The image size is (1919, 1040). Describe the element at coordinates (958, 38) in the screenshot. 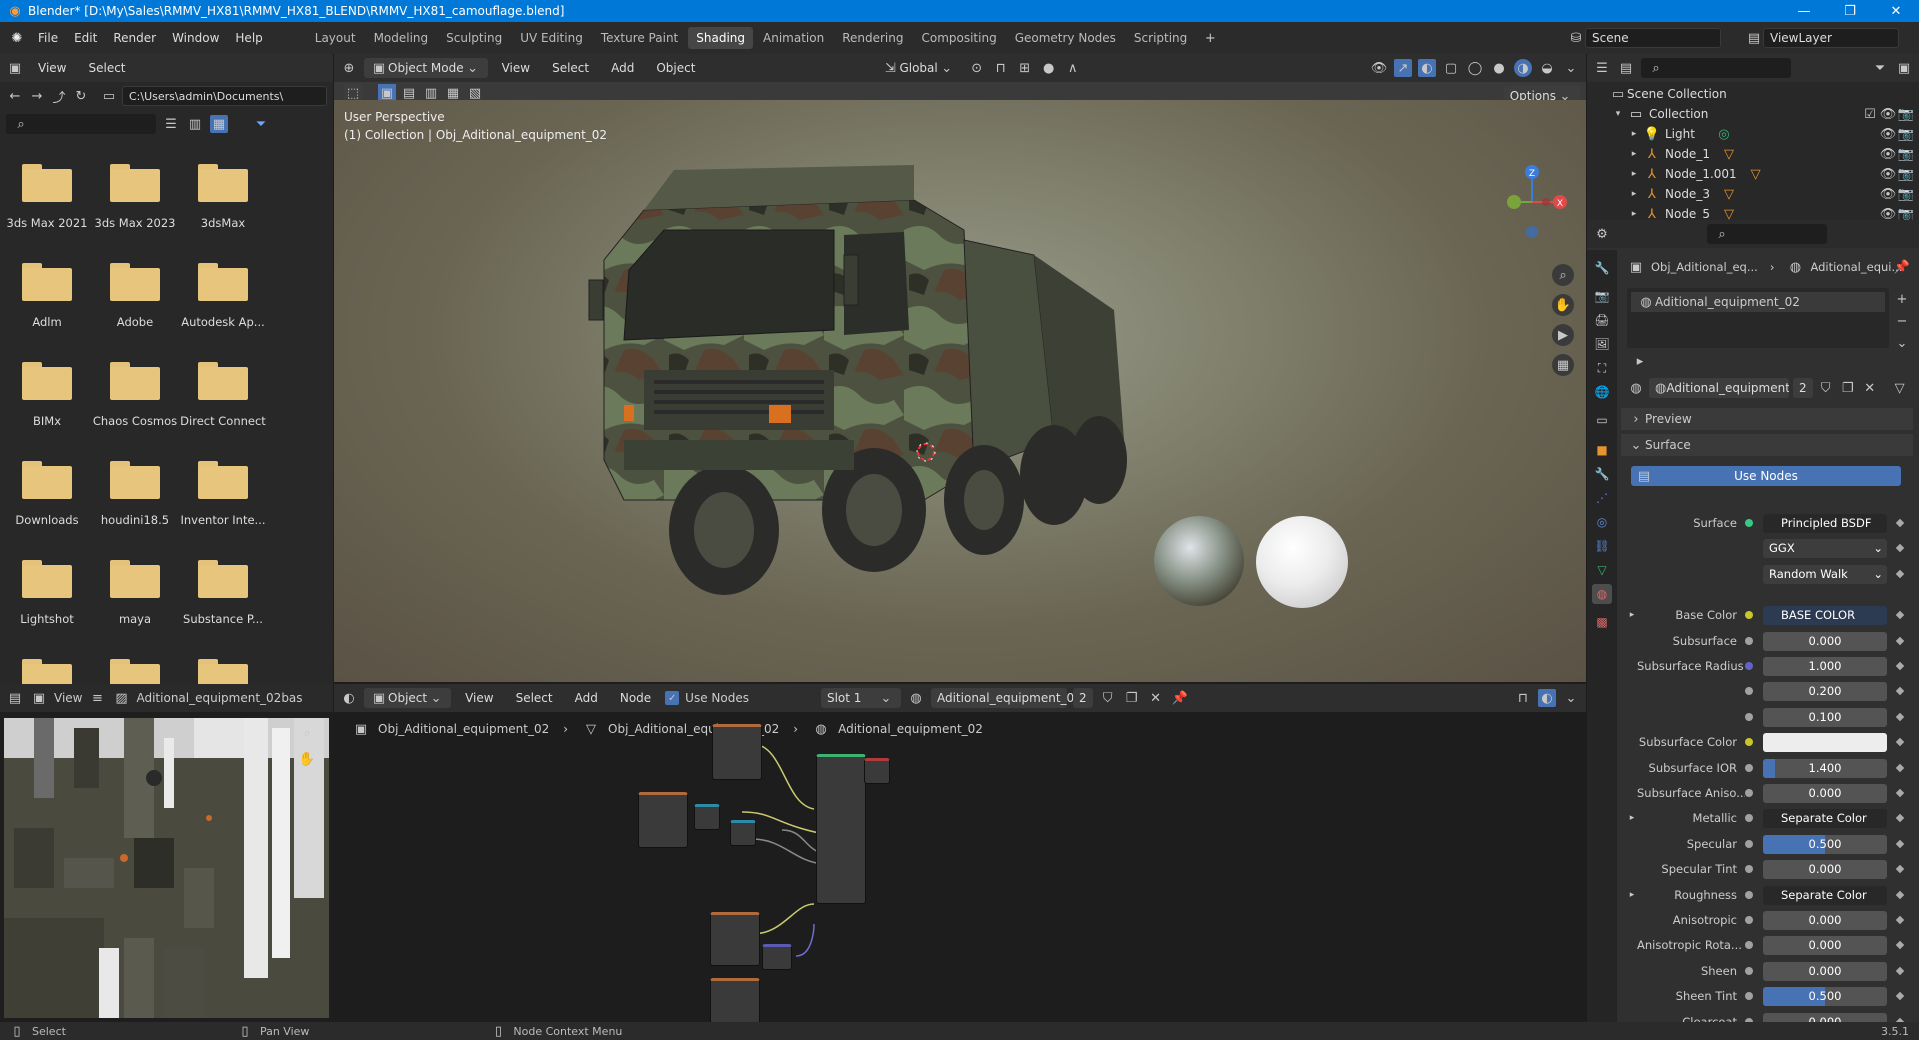

I see `tab-compositing: Compositing` at that location.